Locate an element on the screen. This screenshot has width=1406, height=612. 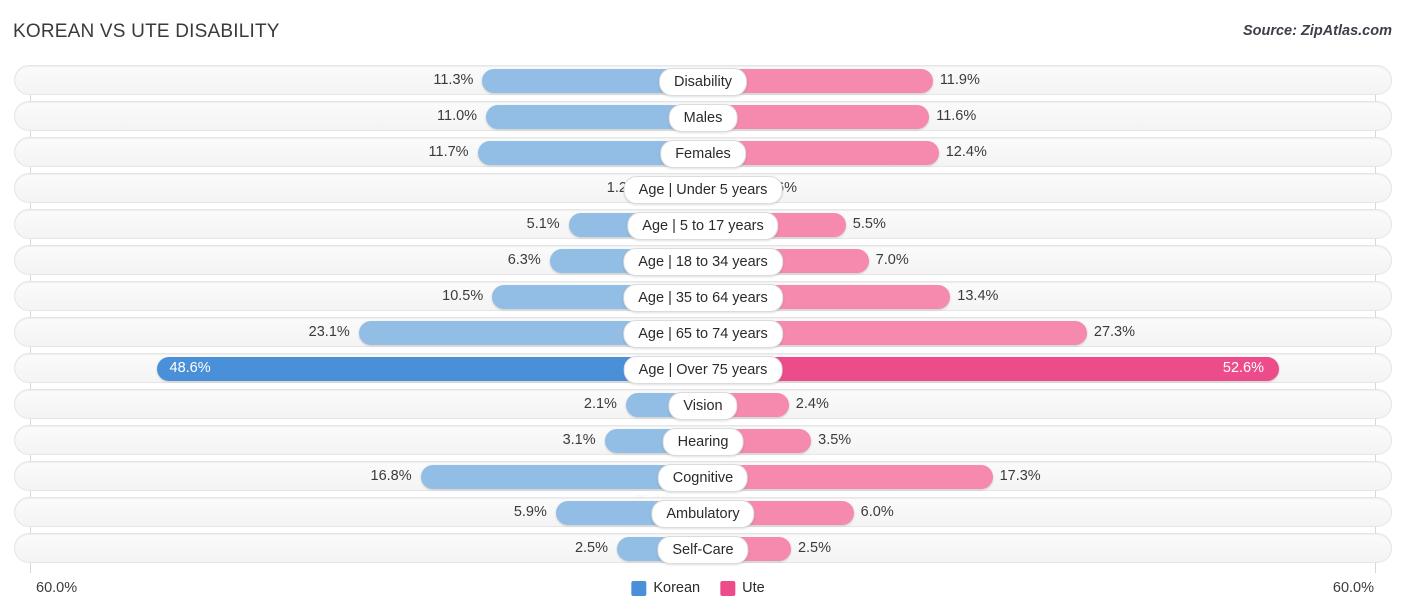
chart-legend: Korean Ute is located at coordinates (702, 588).